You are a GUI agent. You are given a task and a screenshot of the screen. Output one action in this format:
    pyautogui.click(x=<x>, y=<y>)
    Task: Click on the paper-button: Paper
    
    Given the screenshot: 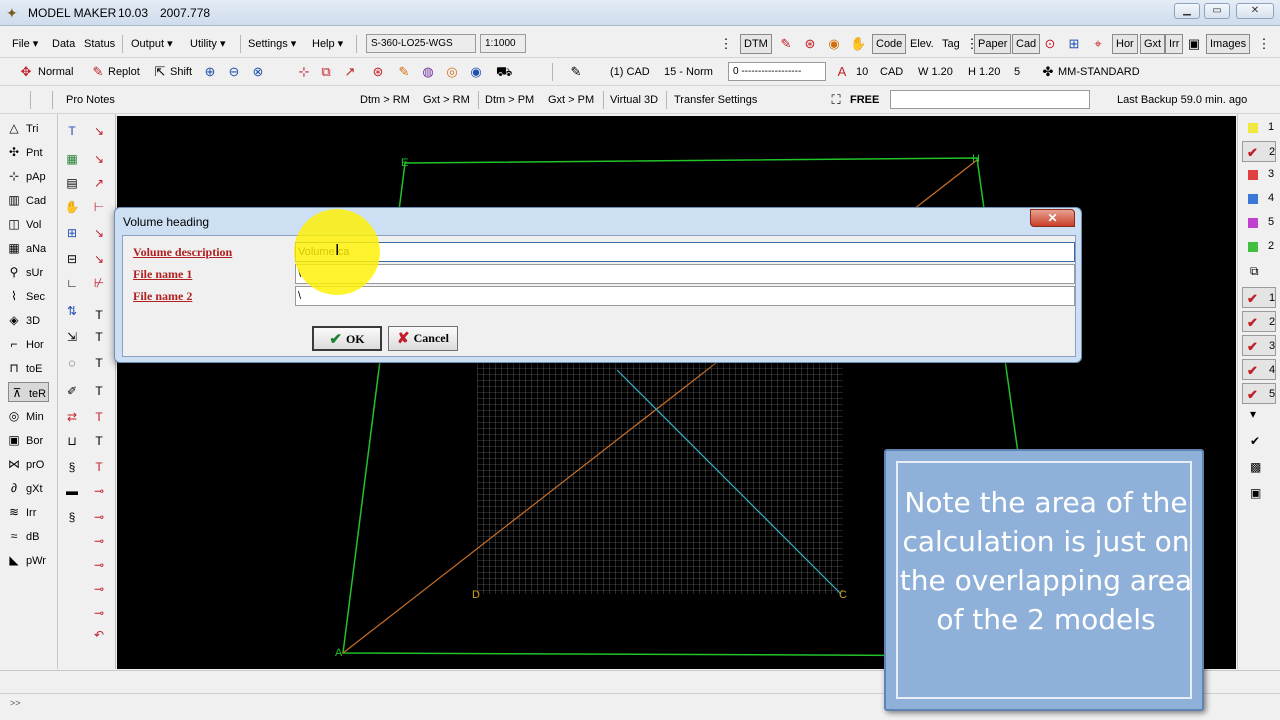 What is the action you would take?
    pyautogui.click(x=993, y=44)
    